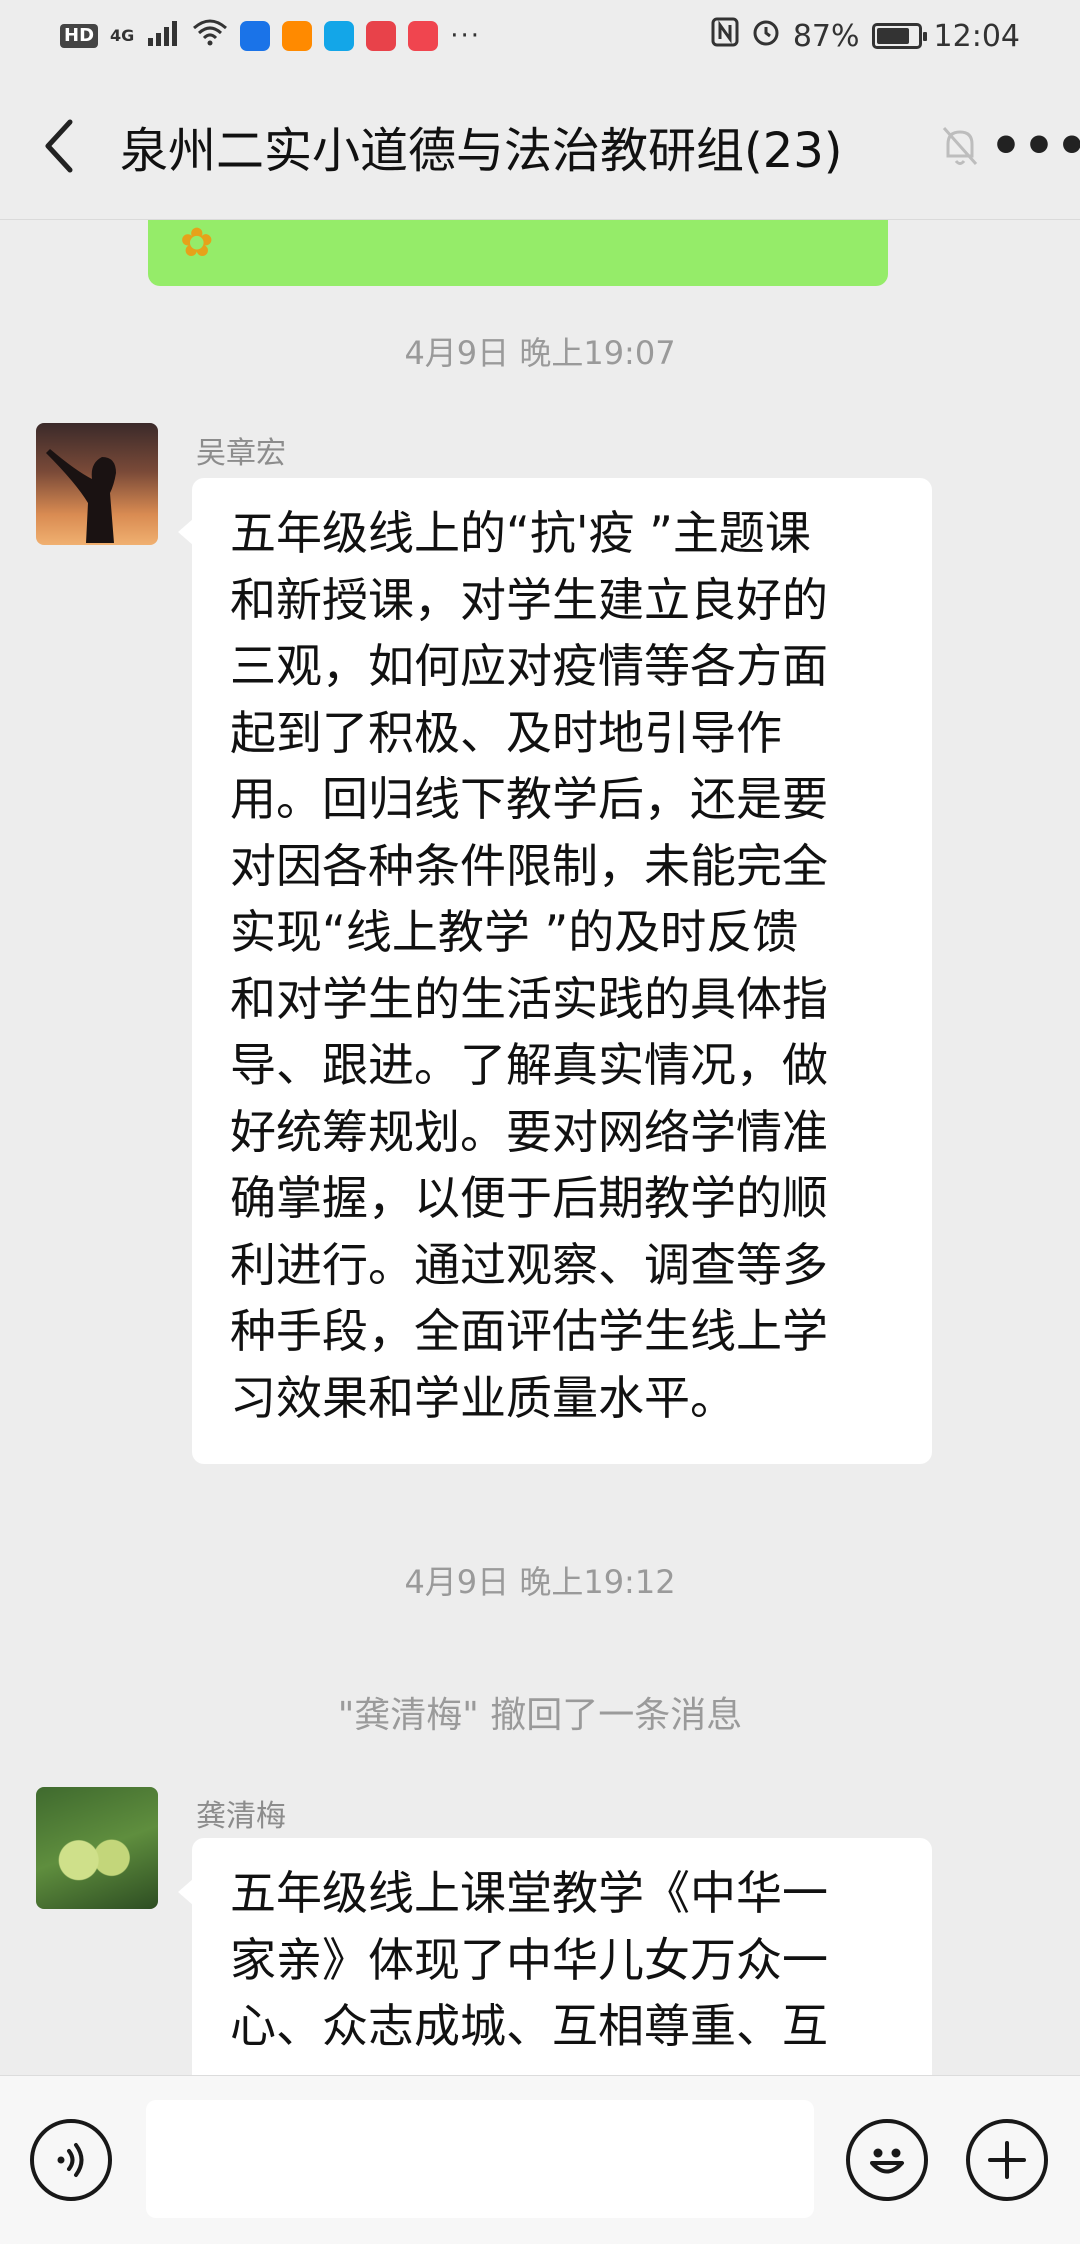  What do you see at coordinates (960, 146) in the screenshot?
I see `mute-icon` at bounding box center [960, 146].